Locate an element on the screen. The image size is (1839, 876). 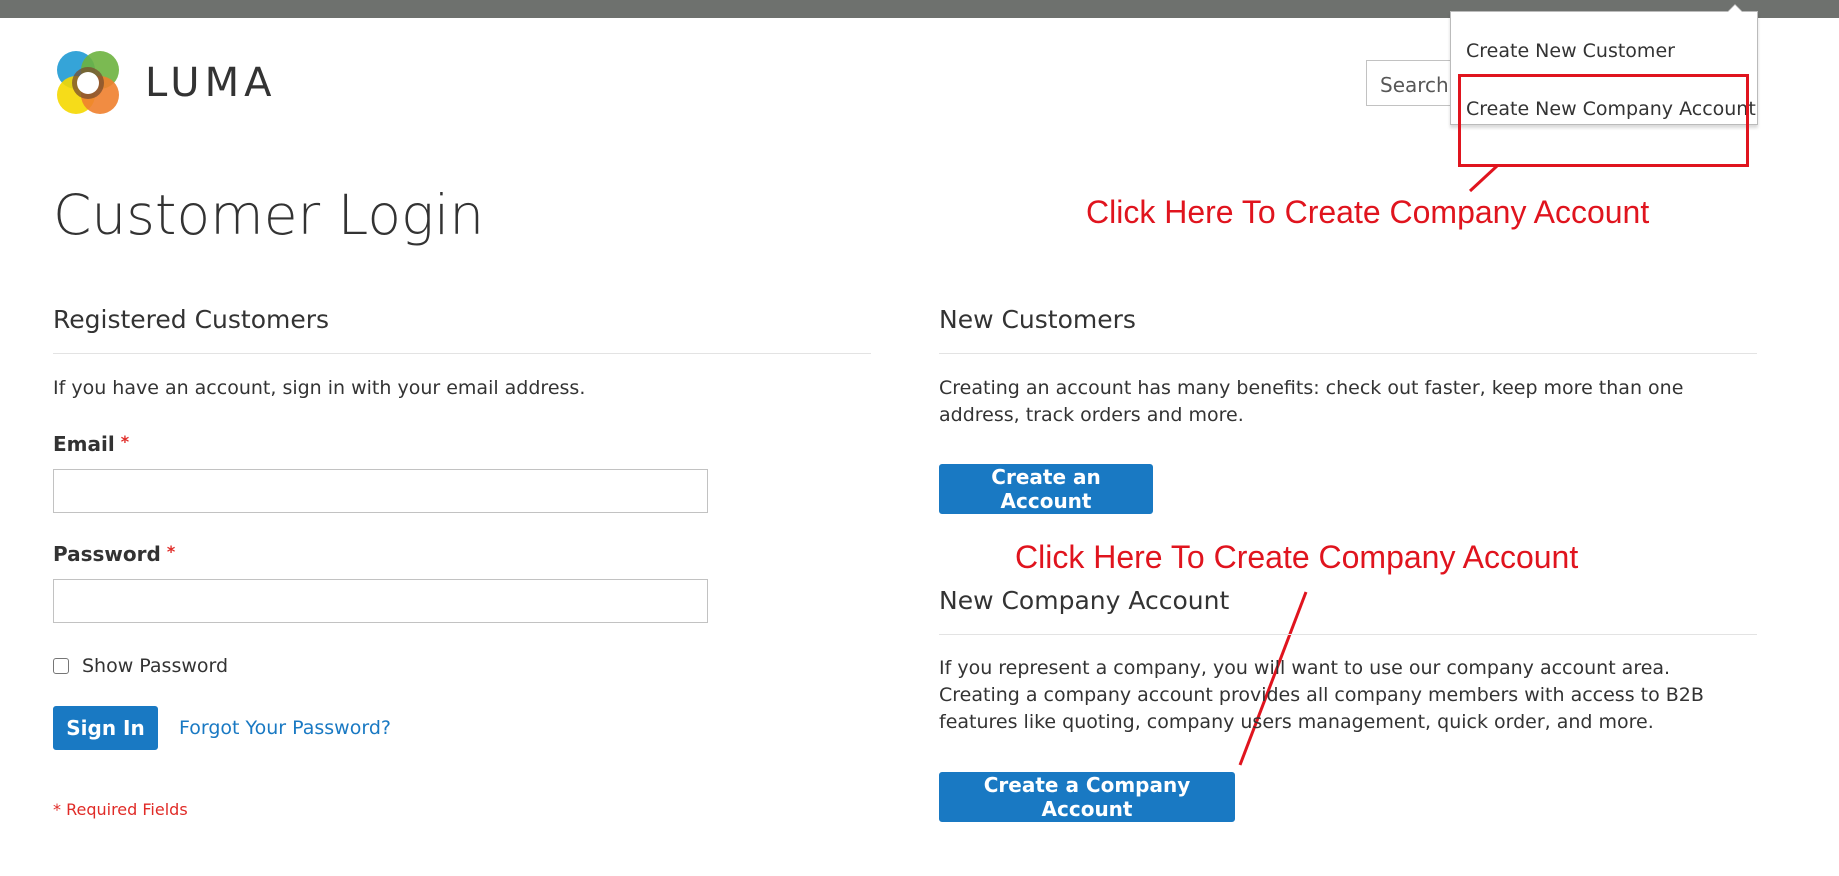
email-label: Email * is located at coordinates (91, 444).